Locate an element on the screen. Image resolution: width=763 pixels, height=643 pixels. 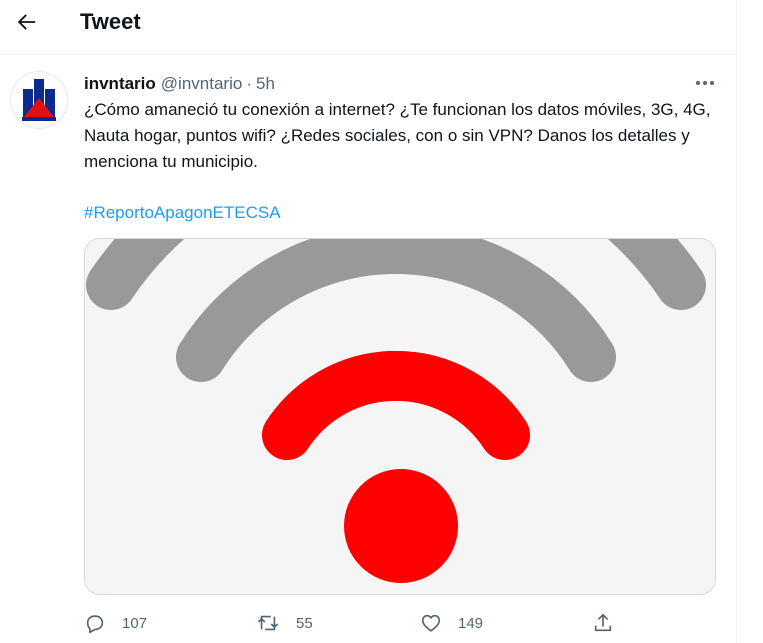
more-icon is located at coordinates (705, 83).